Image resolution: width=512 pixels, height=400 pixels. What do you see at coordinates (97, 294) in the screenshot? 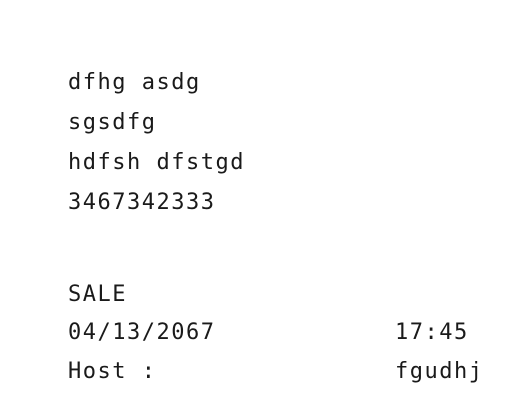
I see `transaction-type: SALE` at bounding box center [97, 294].